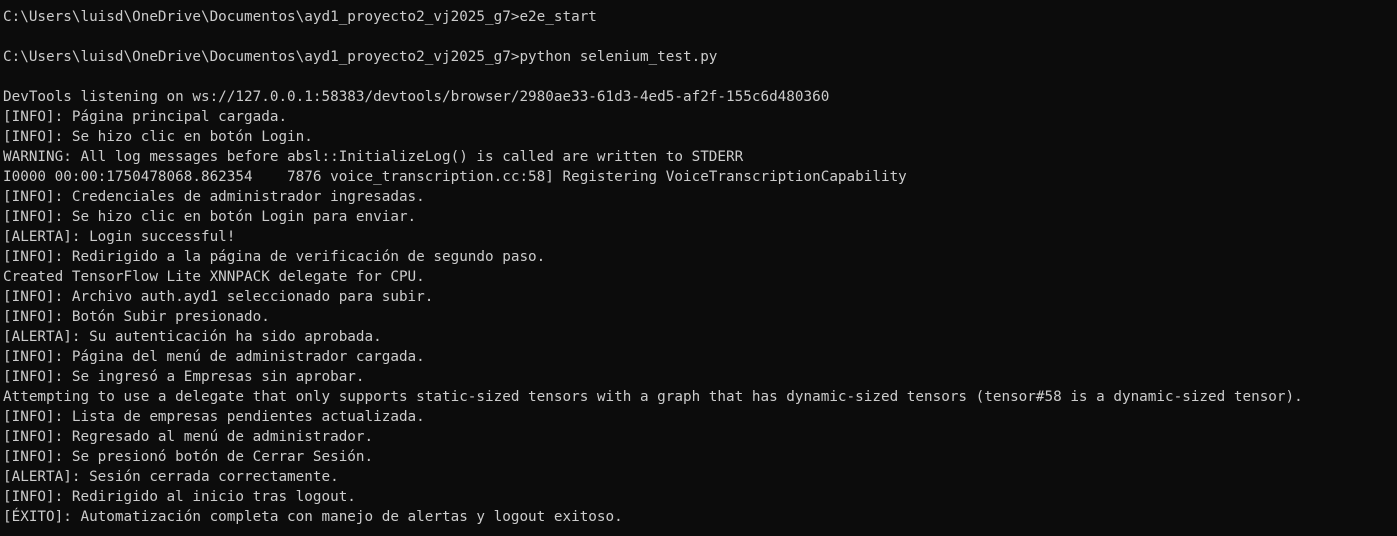  I want to click on terminal-line: [INFO]: Se hizo clic en botón Login., so click(158, 137).